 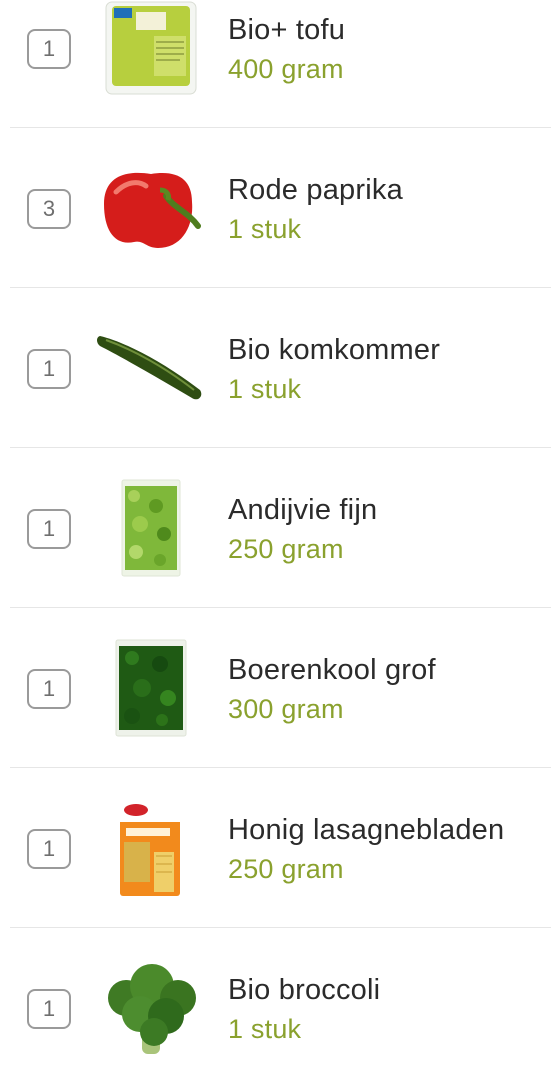 What do you see at coordinates (332, 670) in the screenshot?
I see `item-name: Boerenkool grof` at bounding box center [332, 670].